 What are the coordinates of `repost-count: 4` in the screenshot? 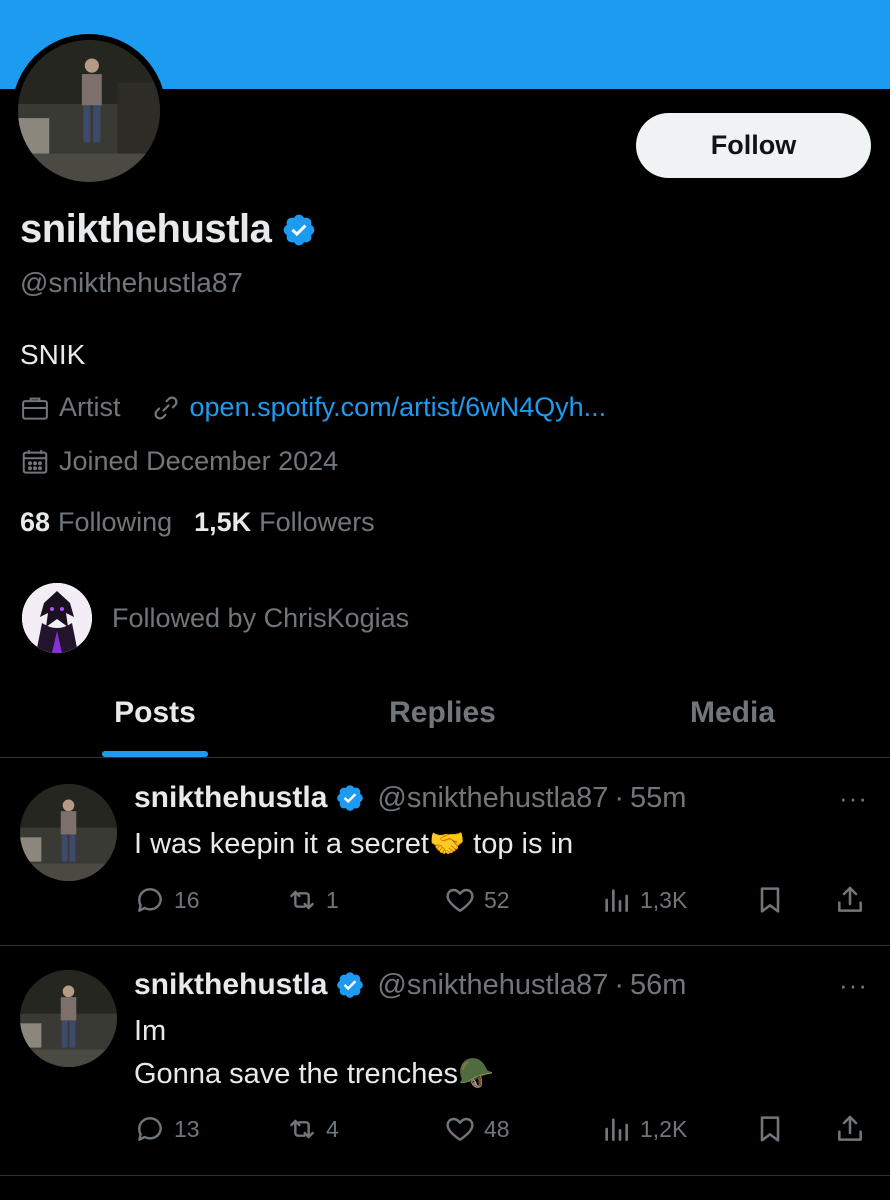 It's located at (332, 1128).